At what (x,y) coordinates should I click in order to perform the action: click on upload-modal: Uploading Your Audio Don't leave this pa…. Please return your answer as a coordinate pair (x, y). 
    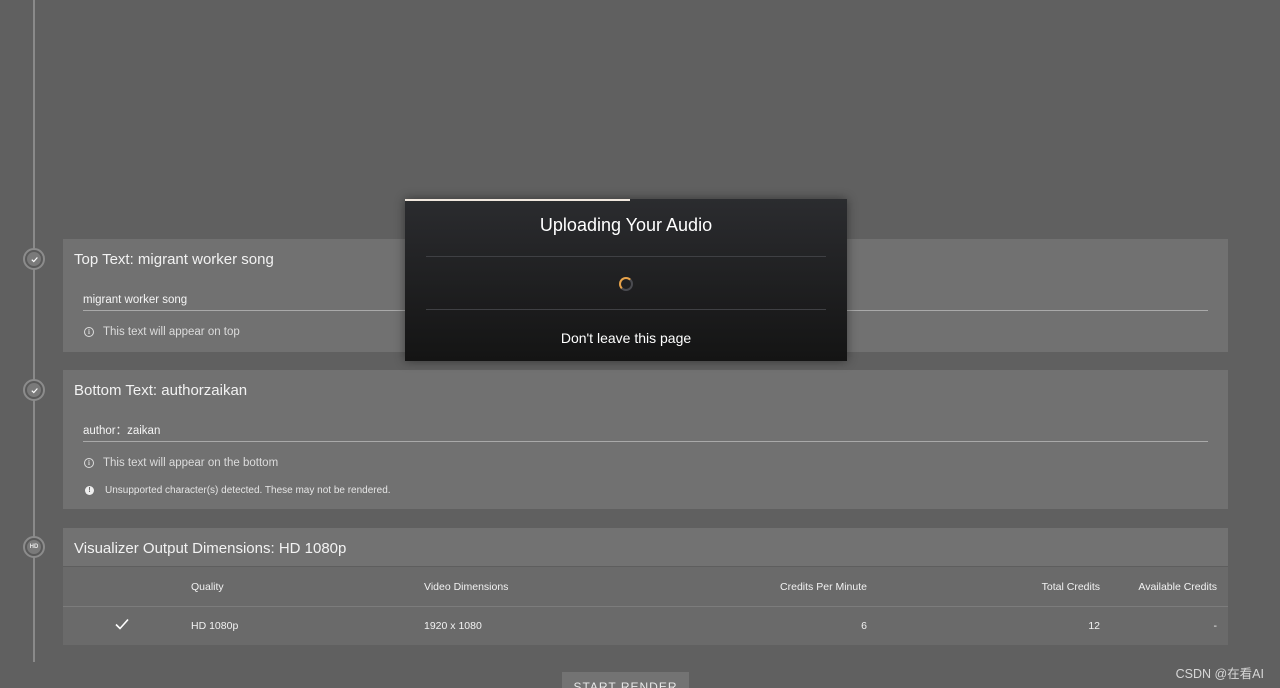
    Looking at the image, I should click on (626, 280).